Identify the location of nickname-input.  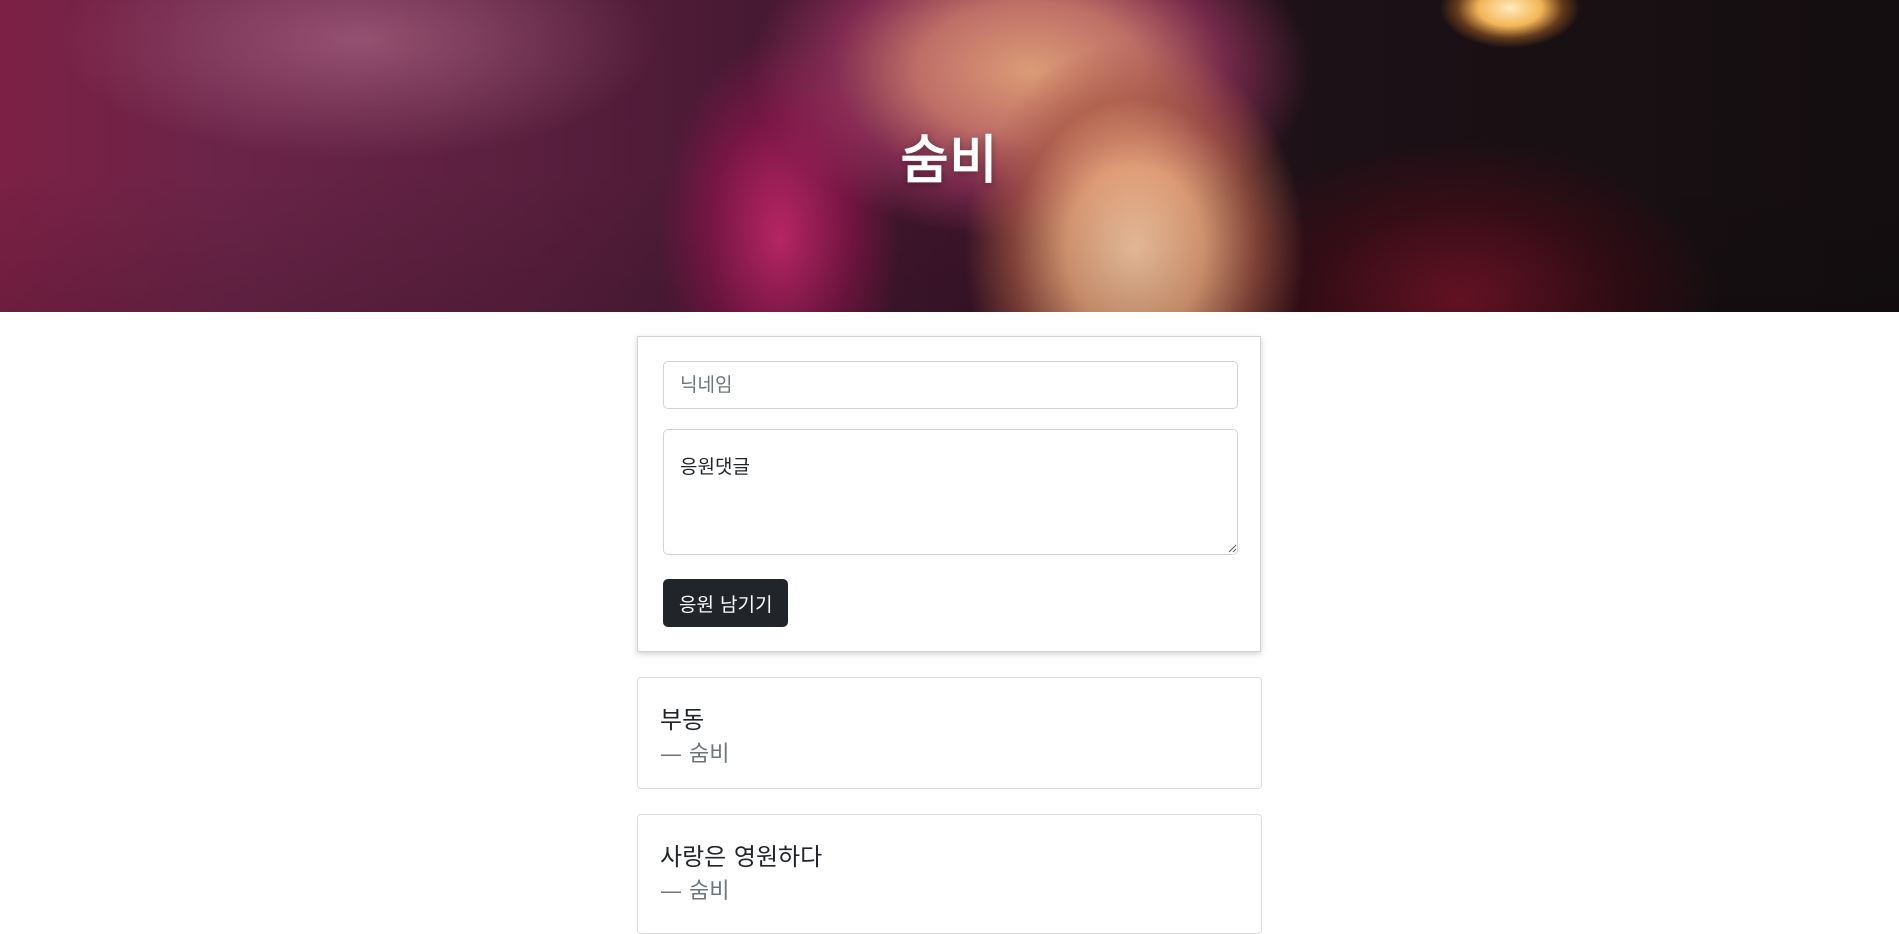
(950, 385).